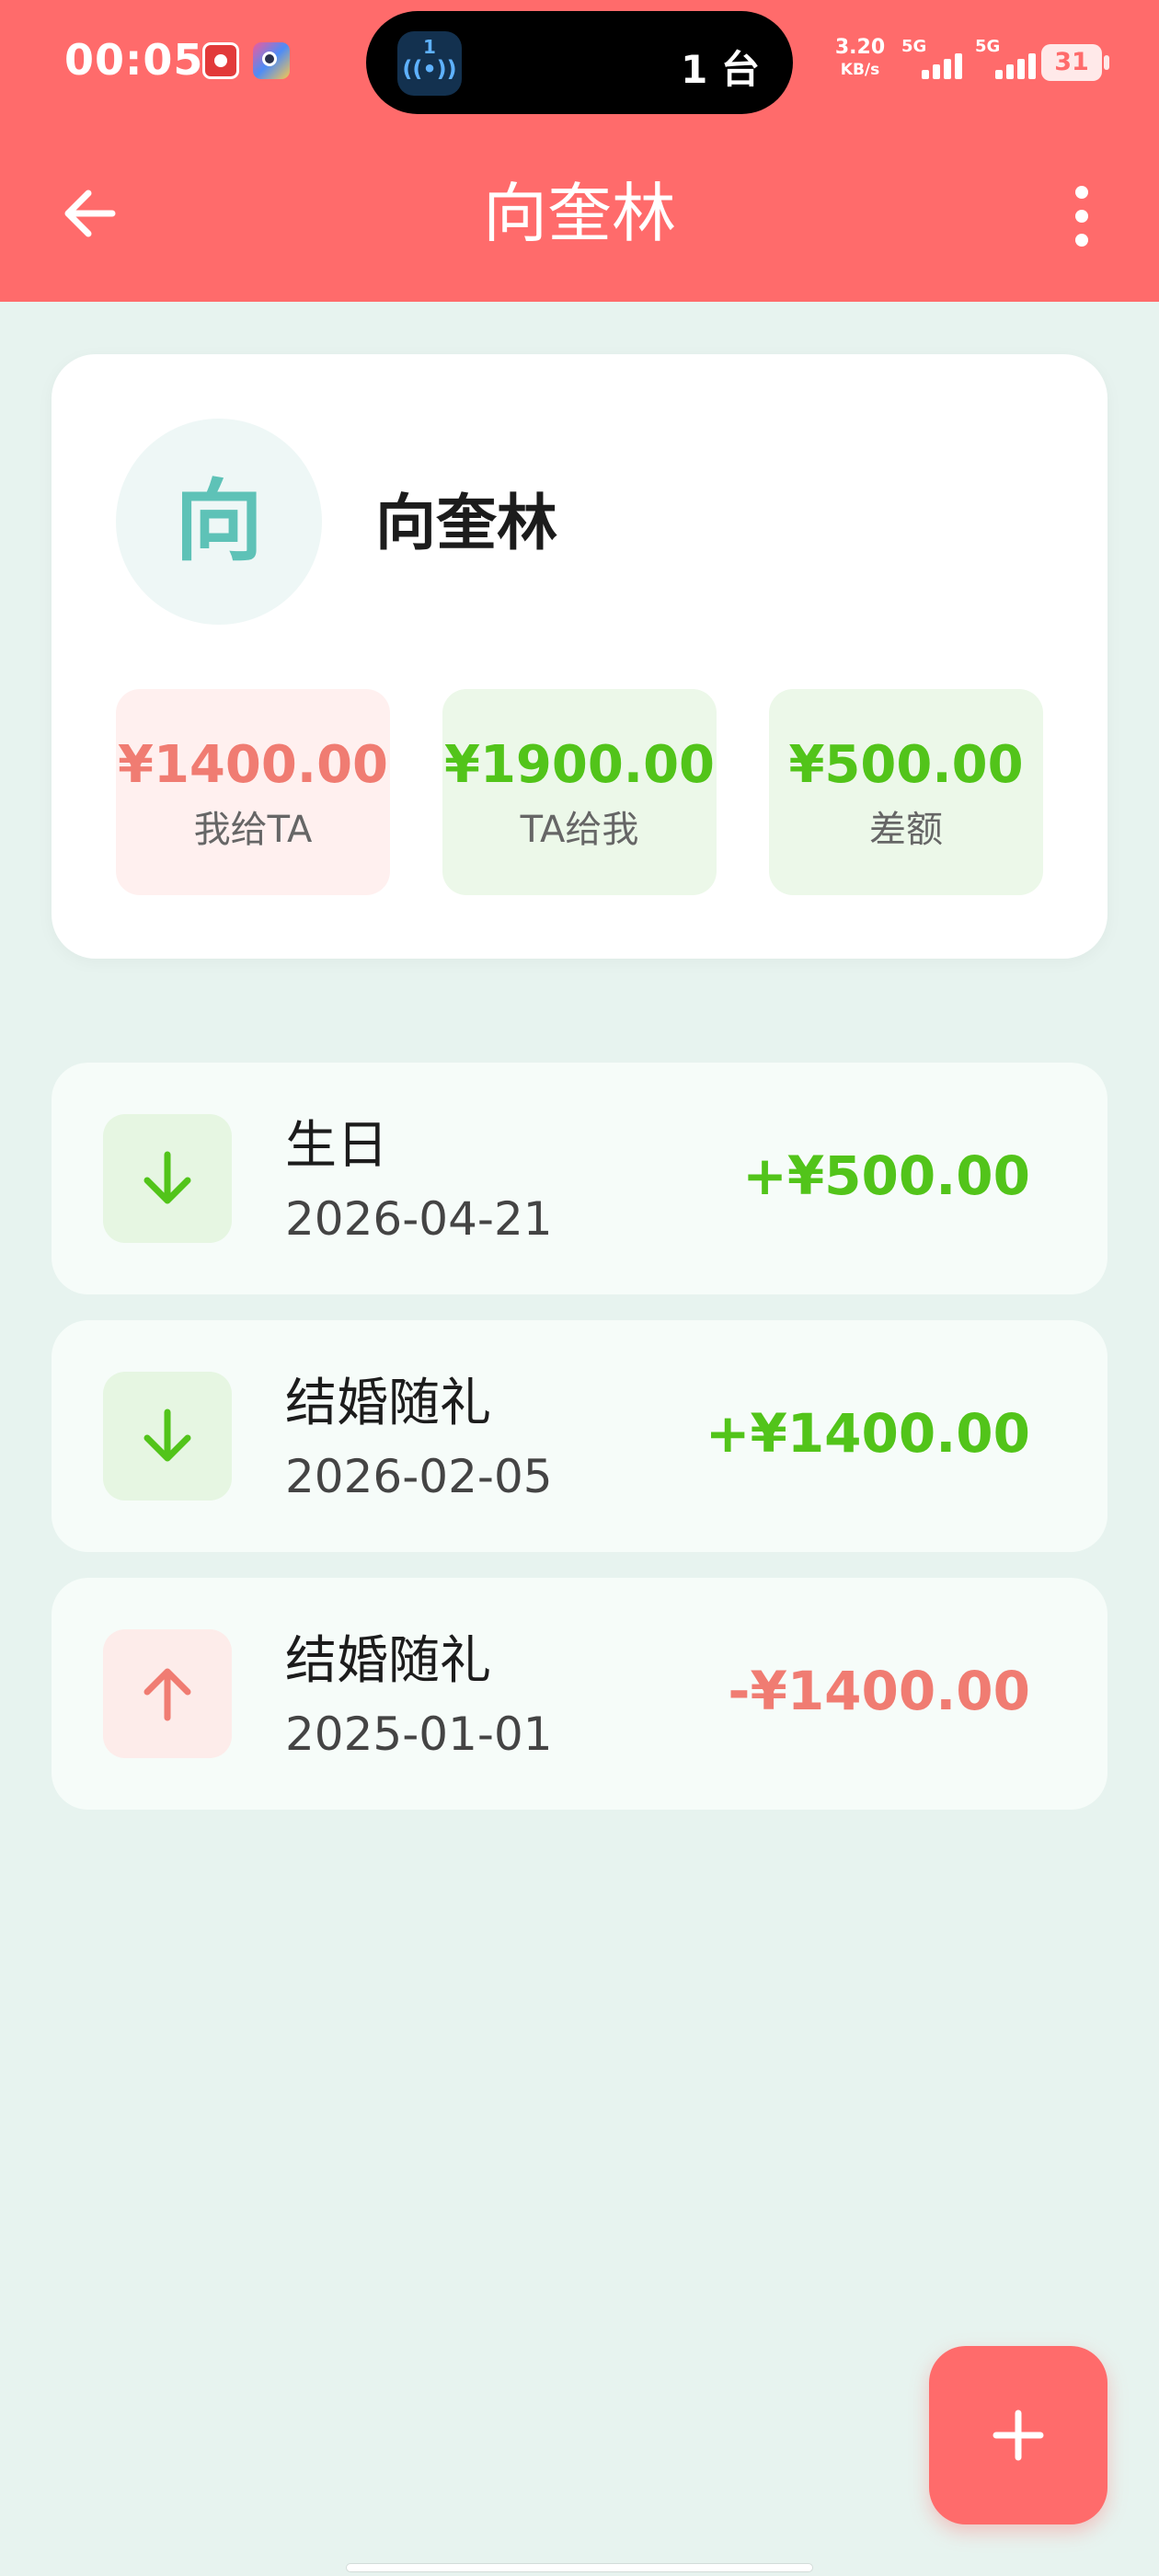 This screenshot has width=1159, height=2576. Describe the element at coordinates (906, 765) in the screenshot. I see `stat-difference-value: ¥500.00` at that location.